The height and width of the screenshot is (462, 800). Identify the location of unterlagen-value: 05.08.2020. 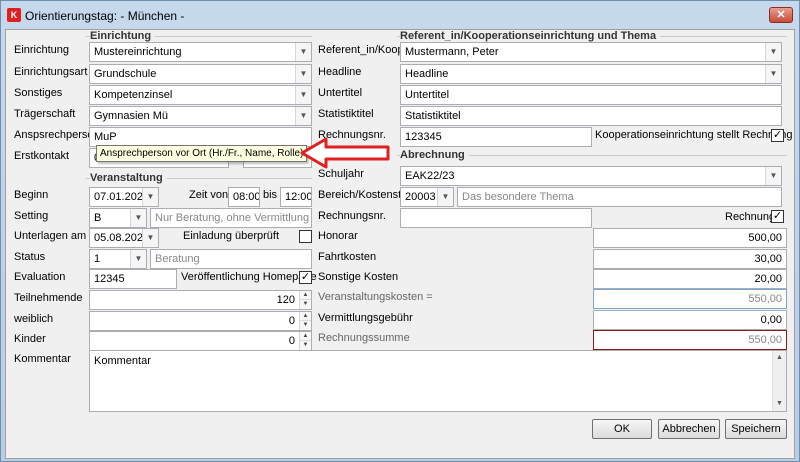
(122, 238).